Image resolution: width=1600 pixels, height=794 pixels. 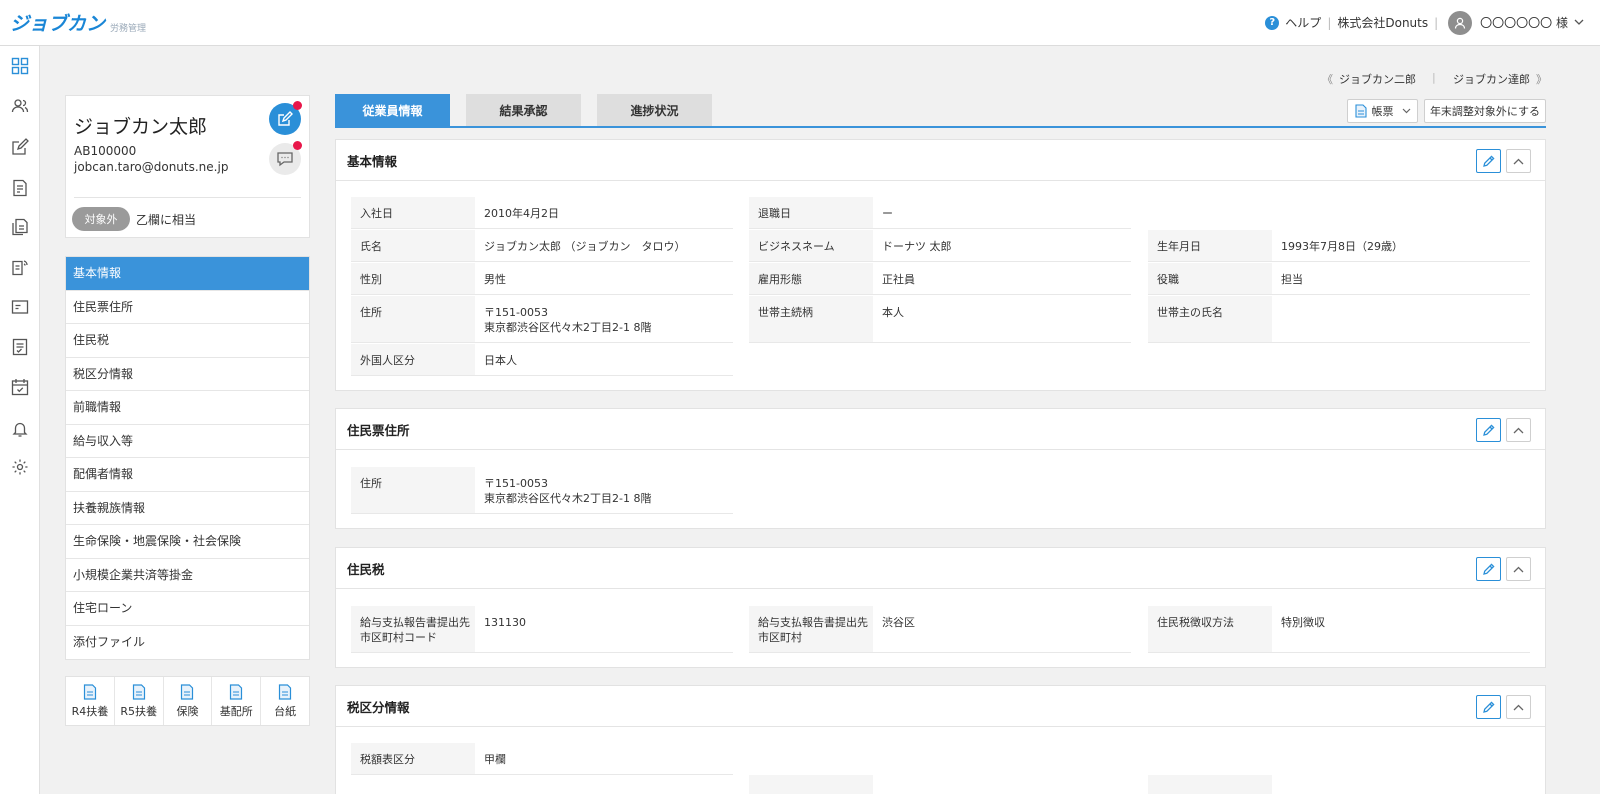 What do you see at coordinates (413, 245) in the screenshot?
I see `field-label: 氏名` at bounding box center [413, 245].